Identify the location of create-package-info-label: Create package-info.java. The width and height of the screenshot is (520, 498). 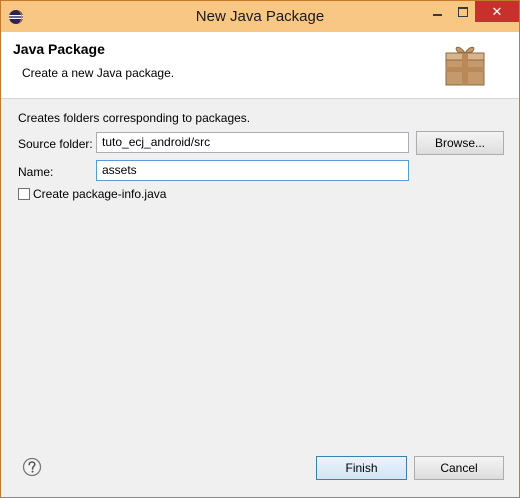
(100, 194).